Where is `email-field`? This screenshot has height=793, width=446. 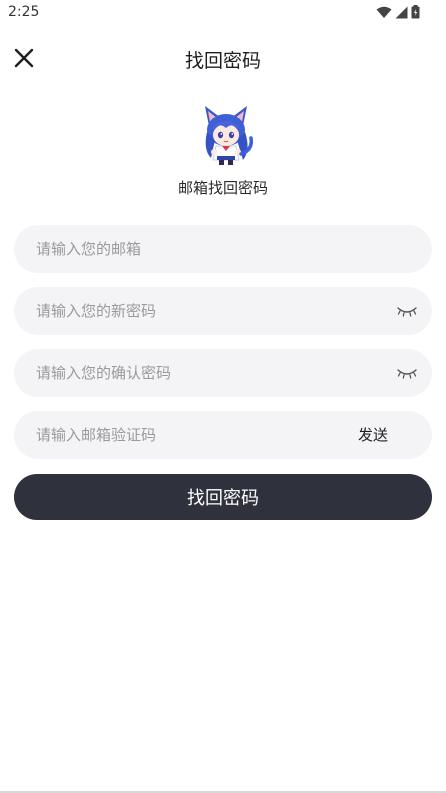
email-field is located at coordinates (223, 249).